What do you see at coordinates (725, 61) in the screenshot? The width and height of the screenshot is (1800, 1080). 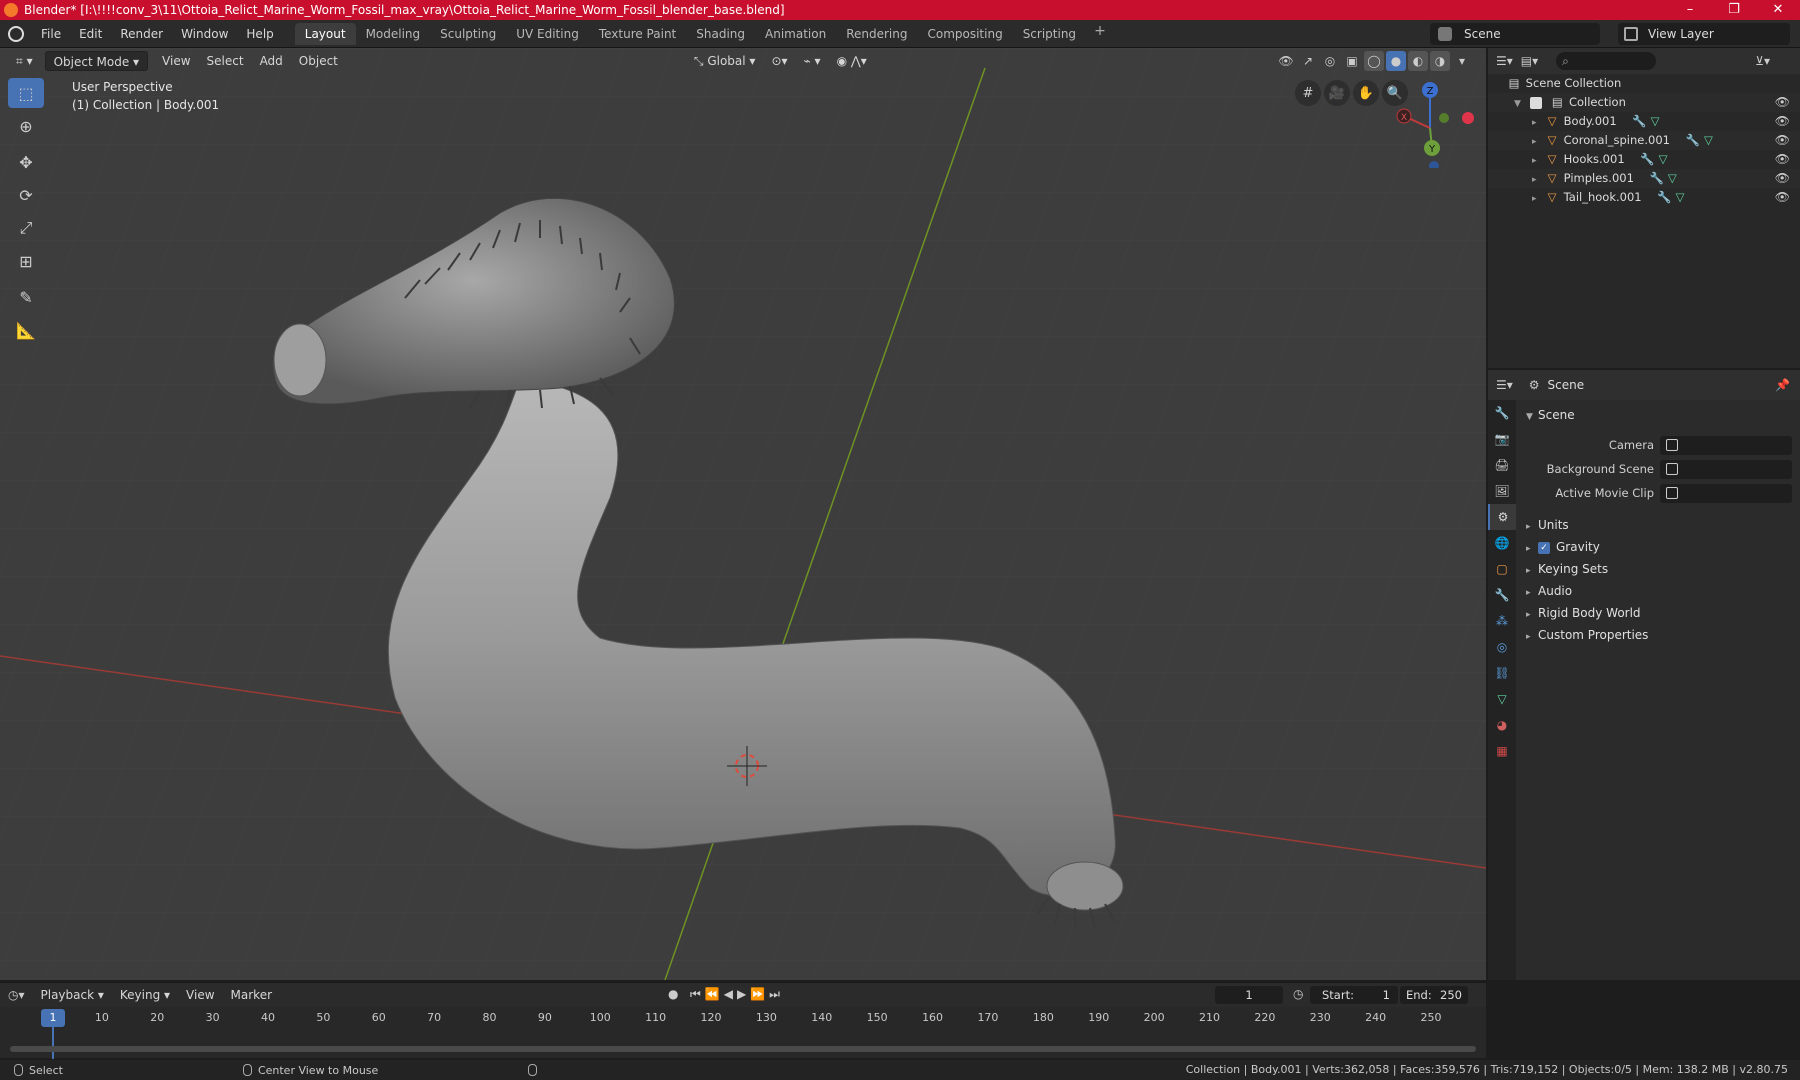 I see `transform-orientation-dropdown: ⤡ Global ▾` at bounding box center [725, 61].